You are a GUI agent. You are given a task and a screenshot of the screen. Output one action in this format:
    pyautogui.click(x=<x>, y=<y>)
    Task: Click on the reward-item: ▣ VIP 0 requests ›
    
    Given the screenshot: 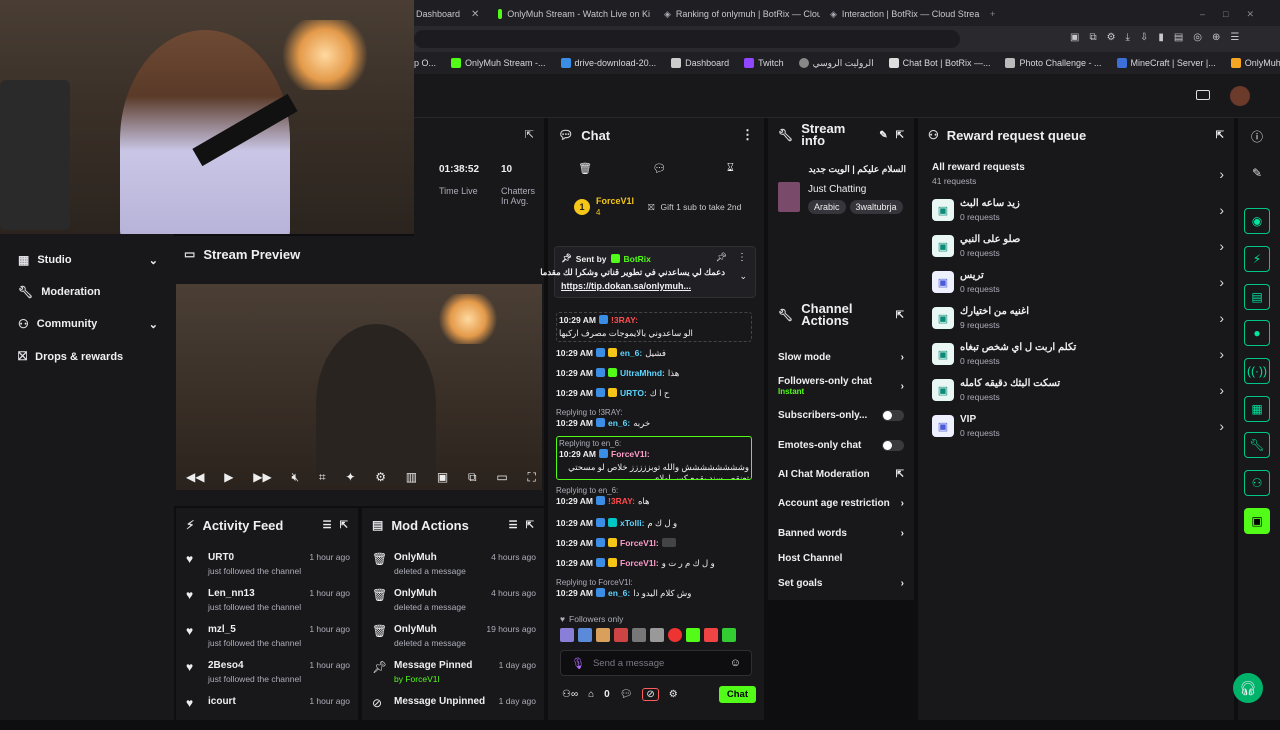 What is the action you would take?
    pyautogui.click(x=1078, y=428)
    